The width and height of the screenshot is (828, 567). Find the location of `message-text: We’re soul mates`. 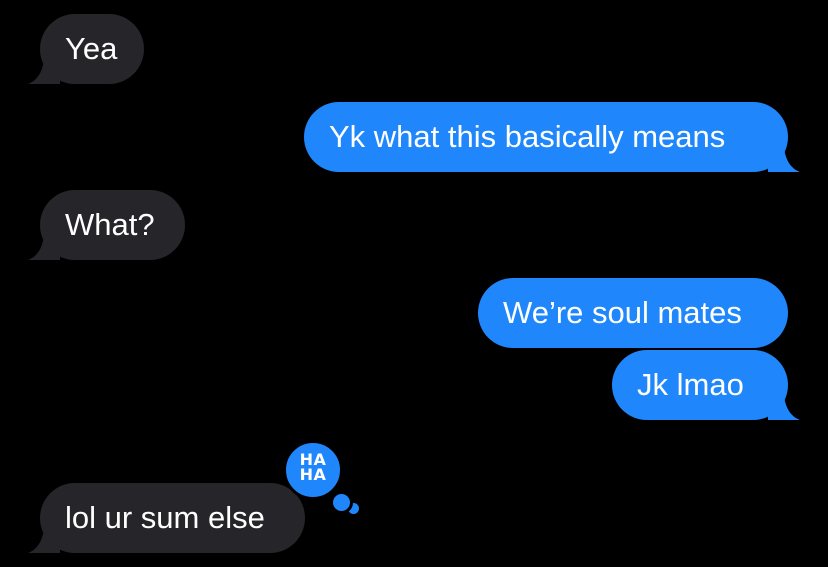

message-text: We’re soul mates is located at coordinates (622, 312).